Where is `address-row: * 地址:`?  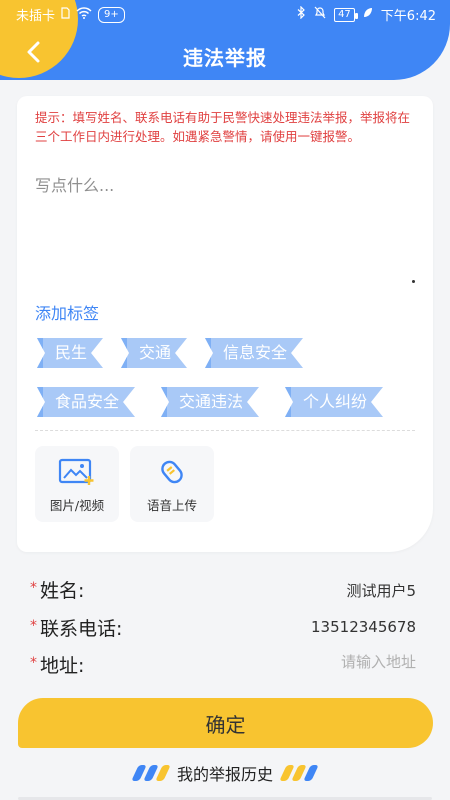 address-row: * 地址: is located at coordinates (225, 666).